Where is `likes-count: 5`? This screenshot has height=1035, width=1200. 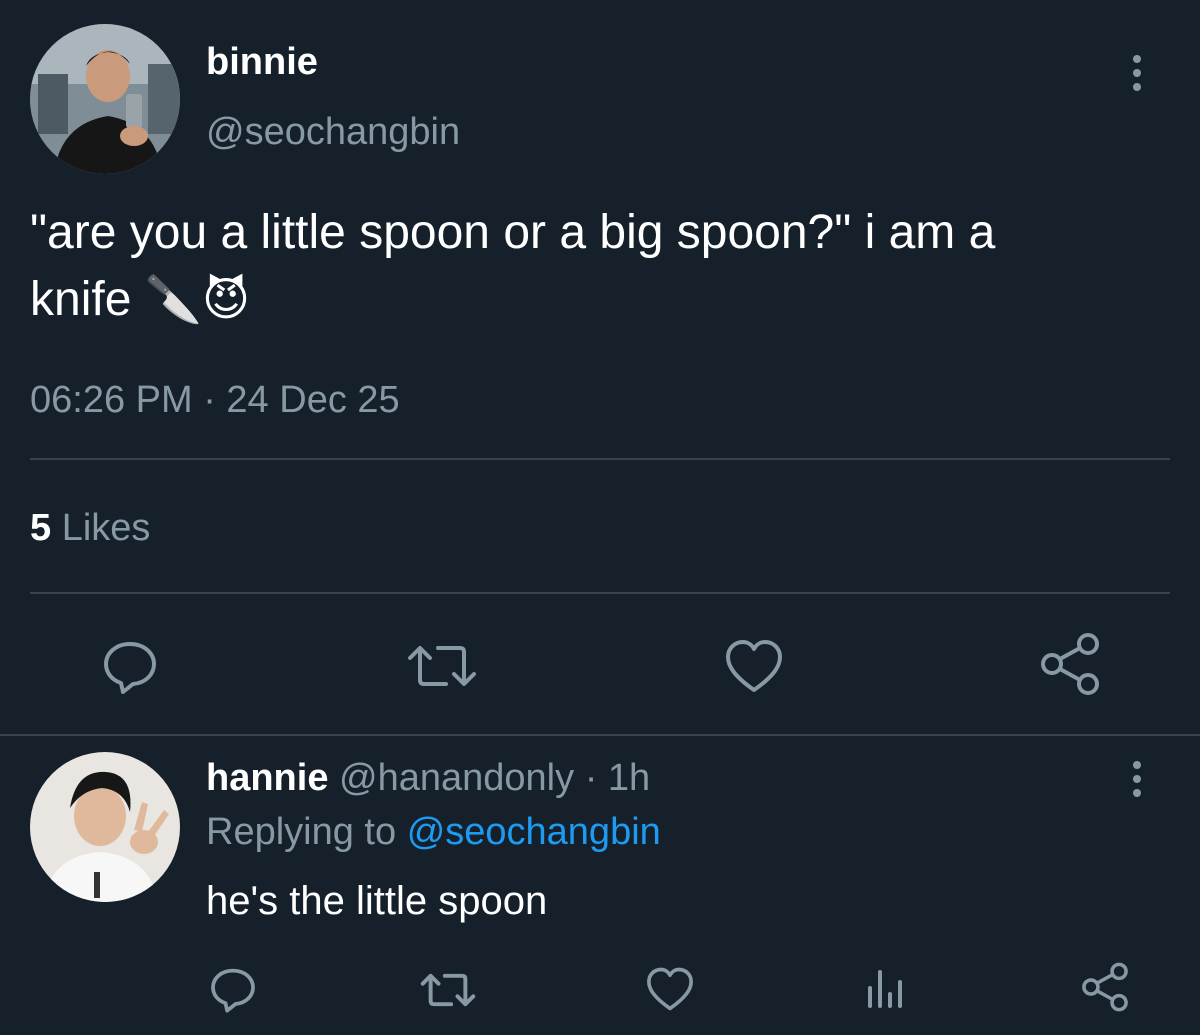
likes-count: 5 is located at coordinates (41, 528).